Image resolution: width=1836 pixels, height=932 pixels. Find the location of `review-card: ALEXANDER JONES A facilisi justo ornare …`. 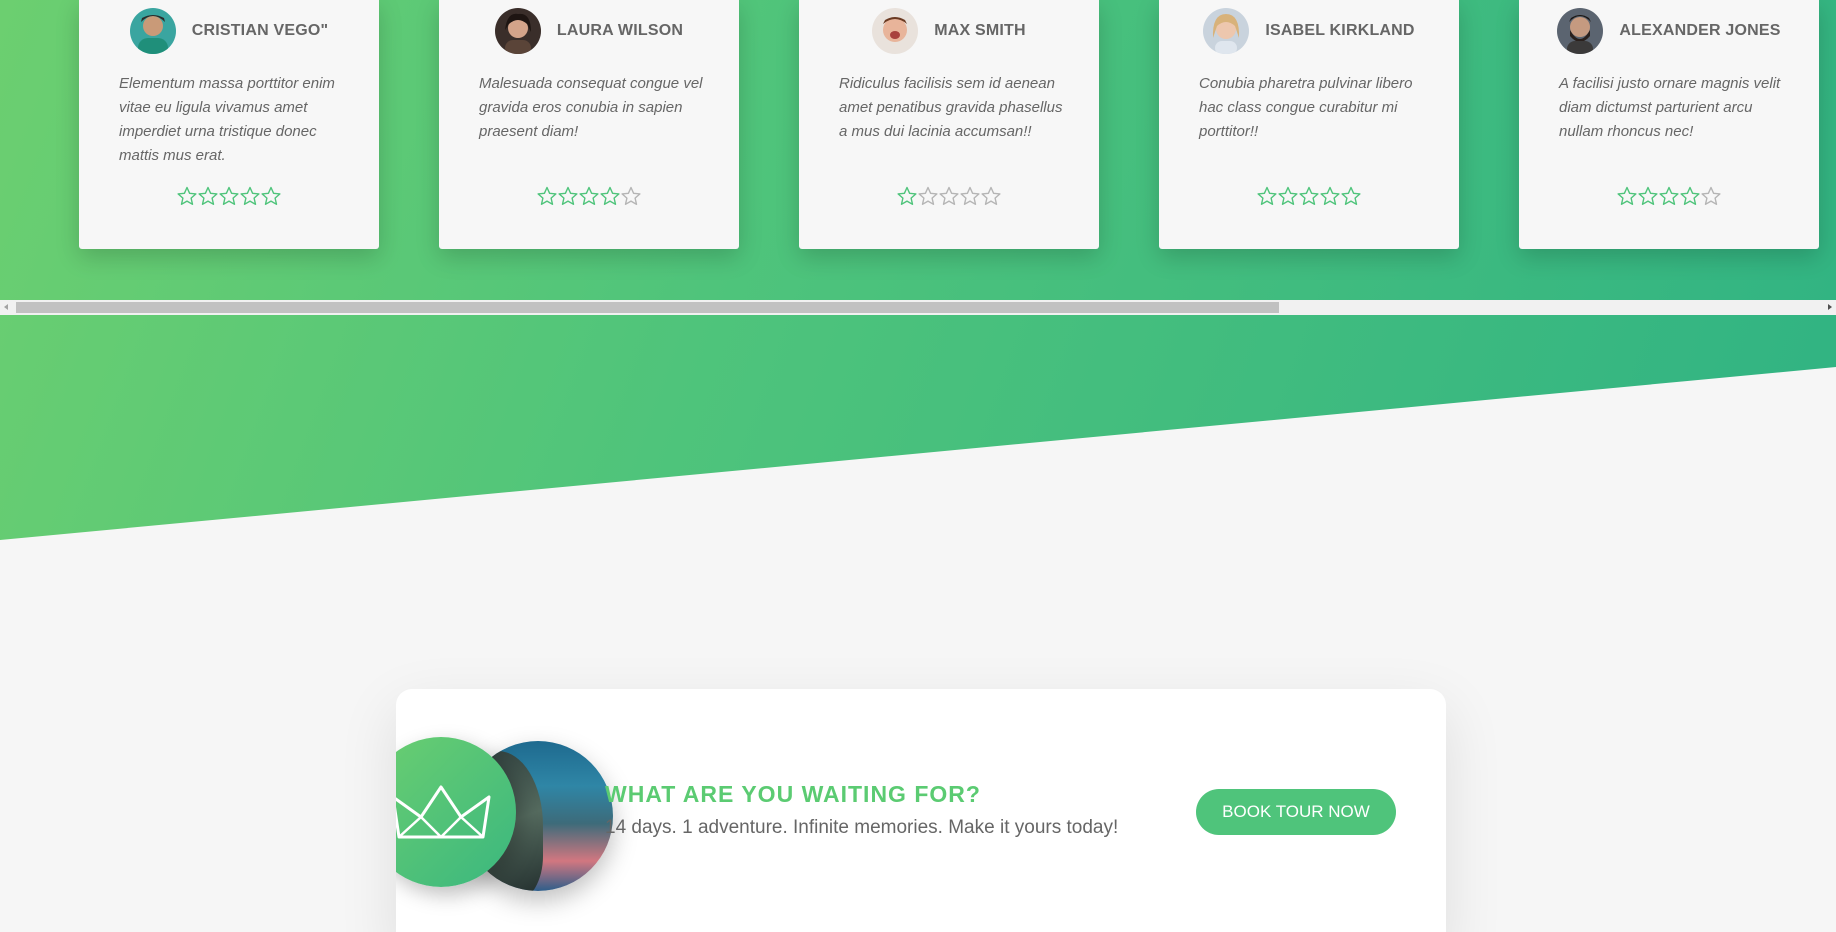

review-card: ALEXANDER JONES A facilisi justo ornare … is located at coordinates (1669, 124).